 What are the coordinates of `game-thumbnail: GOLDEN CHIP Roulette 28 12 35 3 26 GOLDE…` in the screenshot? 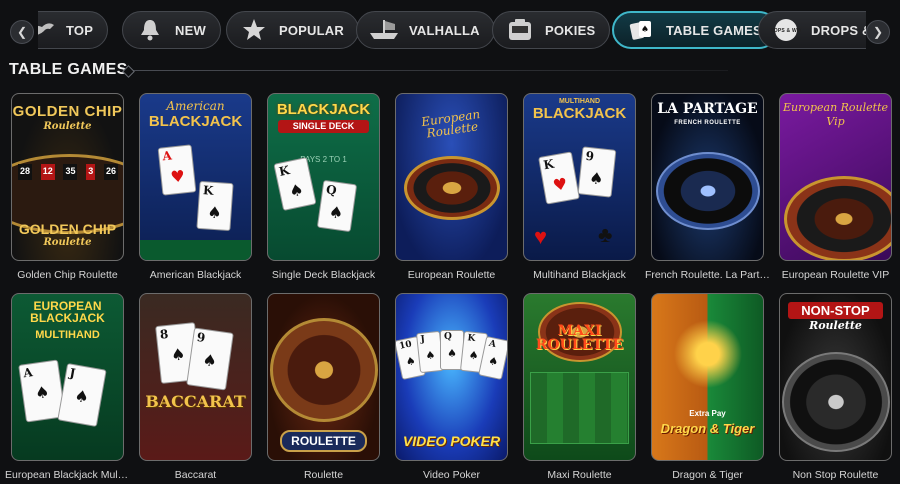 It's located at (67, 177).